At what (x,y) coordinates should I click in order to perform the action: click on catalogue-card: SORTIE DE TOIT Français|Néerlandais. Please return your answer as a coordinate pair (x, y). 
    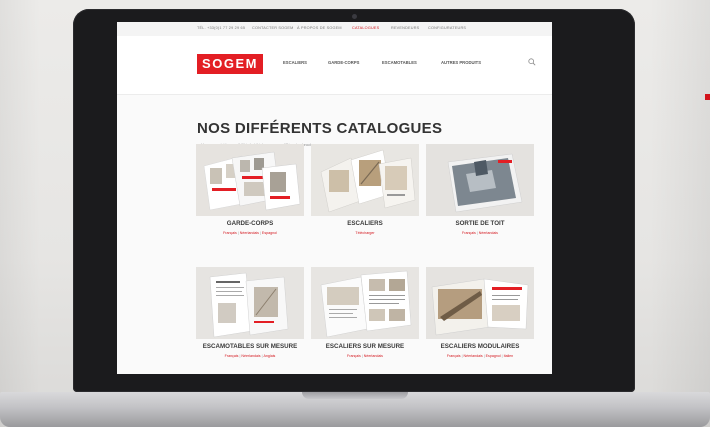
    Looking at the image, I should click on (480, 199).